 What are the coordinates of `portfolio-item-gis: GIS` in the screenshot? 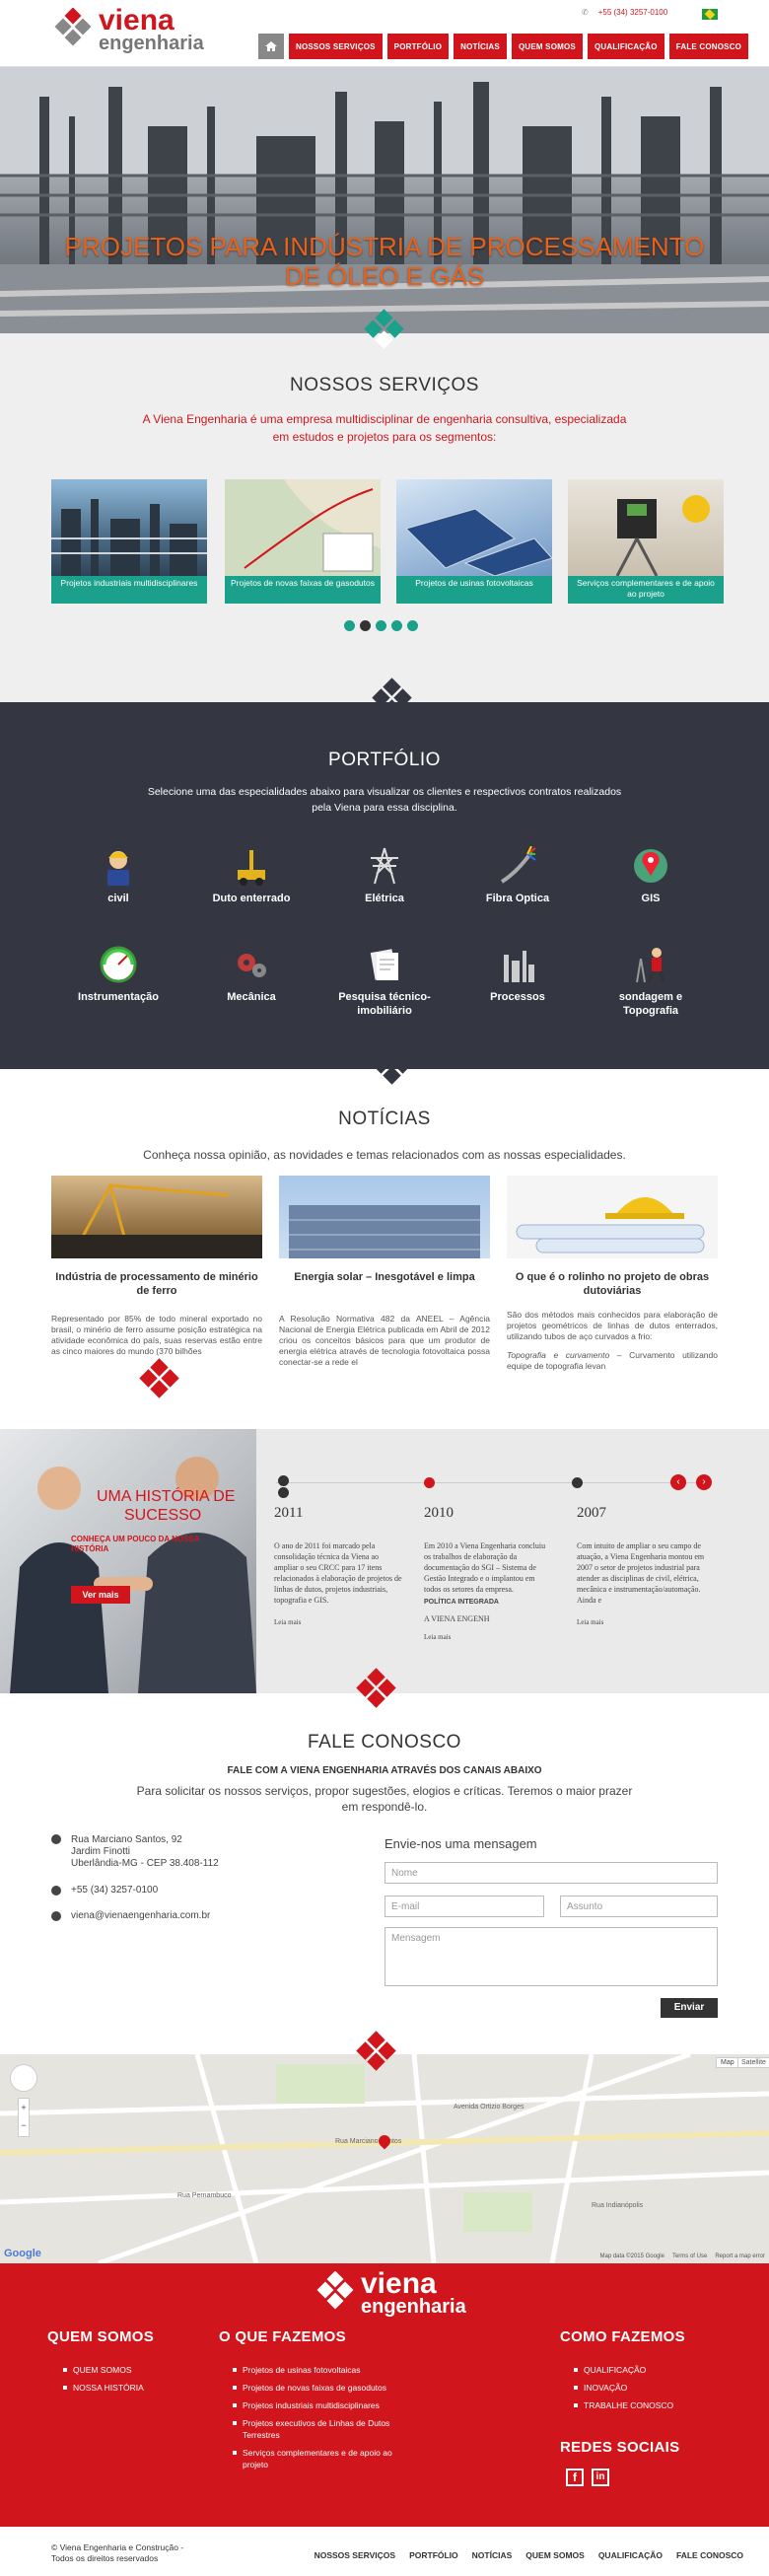 It's located at (651, 875).